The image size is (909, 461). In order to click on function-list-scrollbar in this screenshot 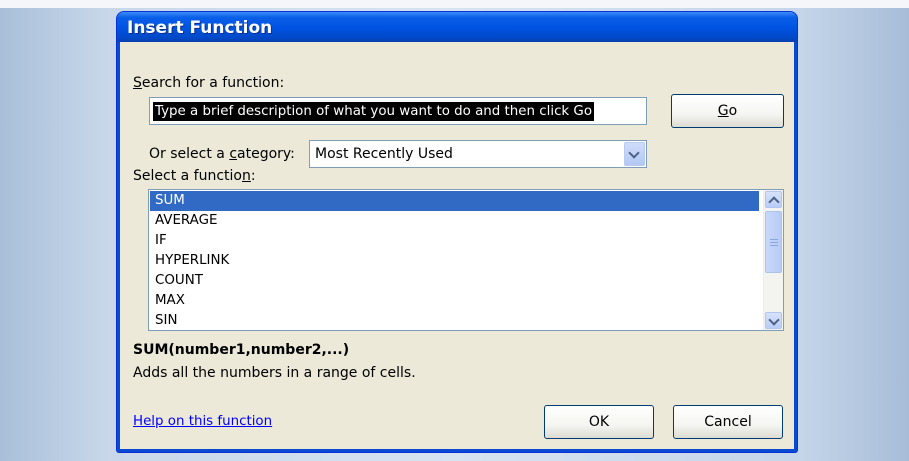, I will do `click(773, 260)`.